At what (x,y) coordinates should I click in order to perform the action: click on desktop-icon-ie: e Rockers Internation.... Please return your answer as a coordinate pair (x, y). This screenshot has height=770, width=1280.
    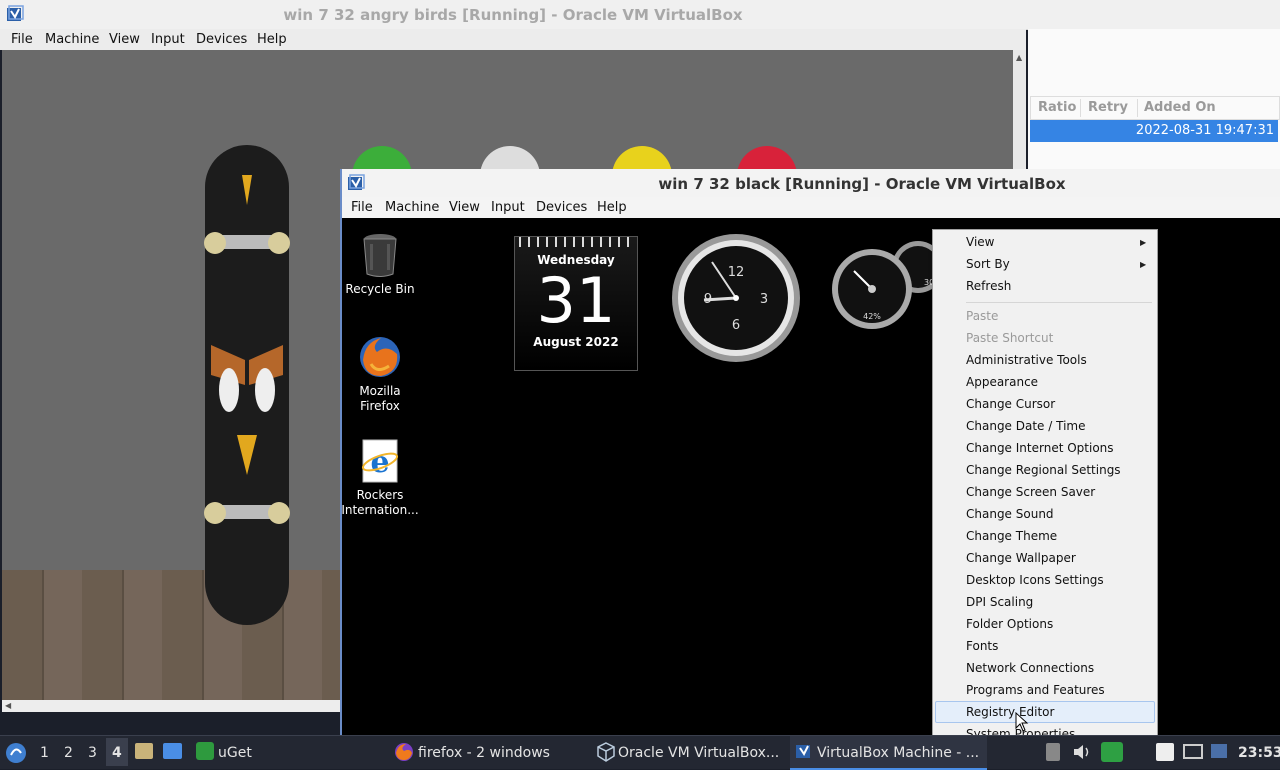
    Looking at the image, I should click on (380, 478).